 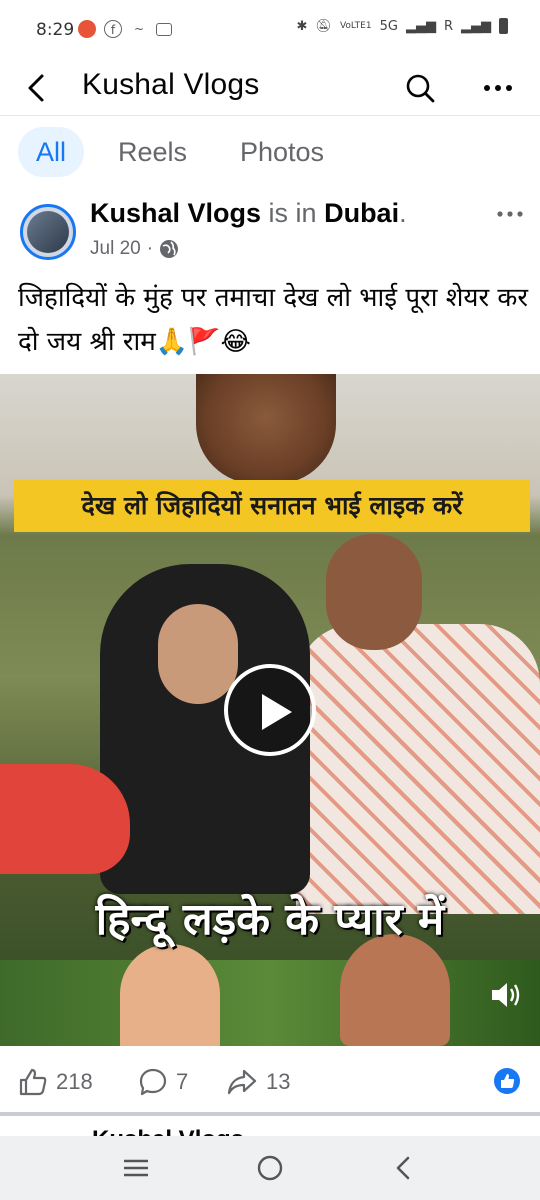 I want to click on video-hand, so click(x=65, y=819).